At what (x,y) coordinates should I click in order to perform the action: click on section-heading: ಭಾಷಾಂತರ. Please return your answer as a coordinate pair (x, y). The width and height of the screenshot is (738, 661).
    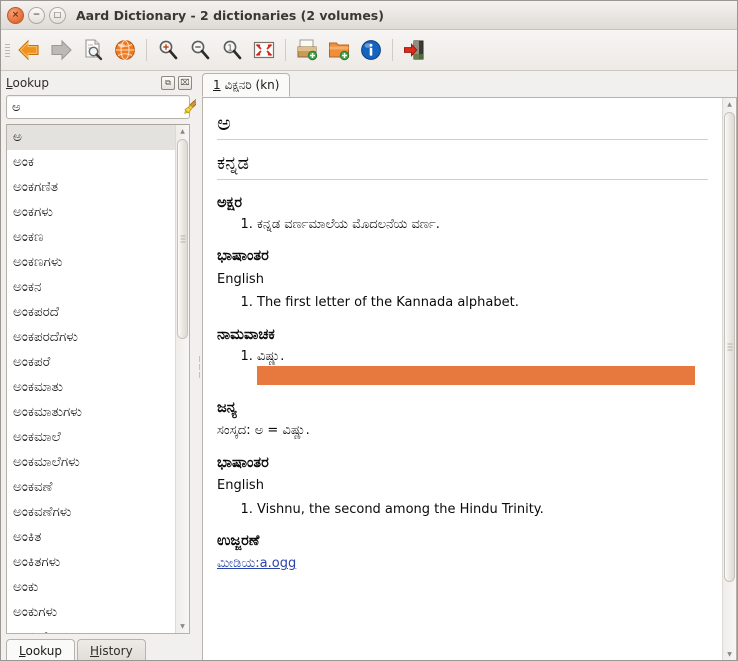
    Looking at the image, I should click on (243, 256).